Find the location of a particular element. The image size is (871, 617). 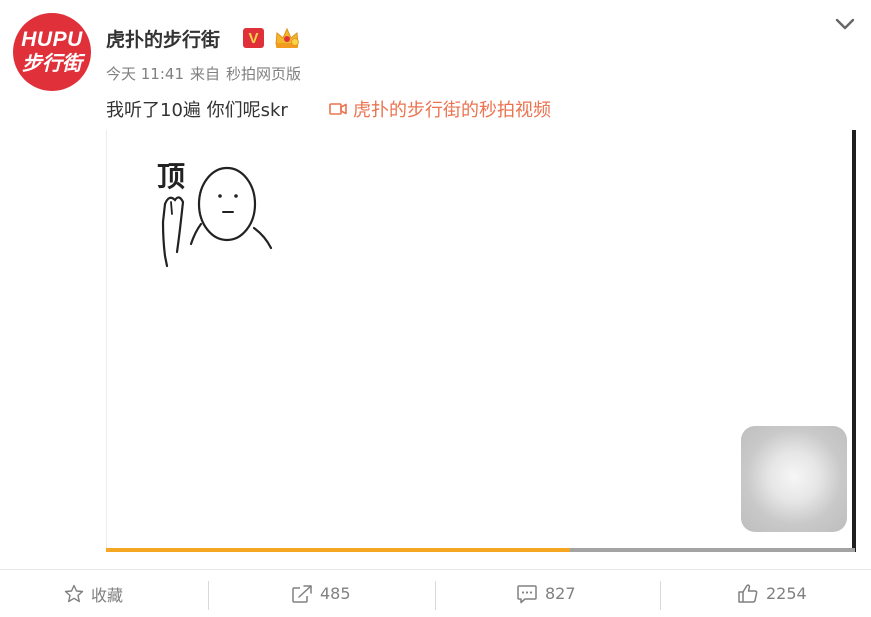

action-bar: 收藏 485 827 2254 is located at coordinates (435, 593).